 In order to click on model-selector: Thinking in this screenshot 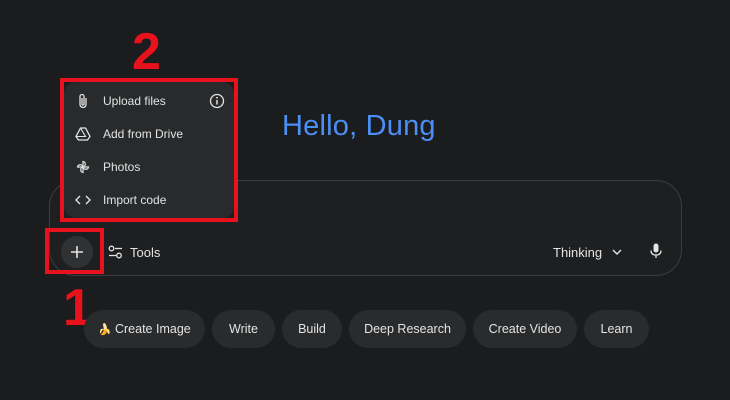, I will do `click(587, 252)`.